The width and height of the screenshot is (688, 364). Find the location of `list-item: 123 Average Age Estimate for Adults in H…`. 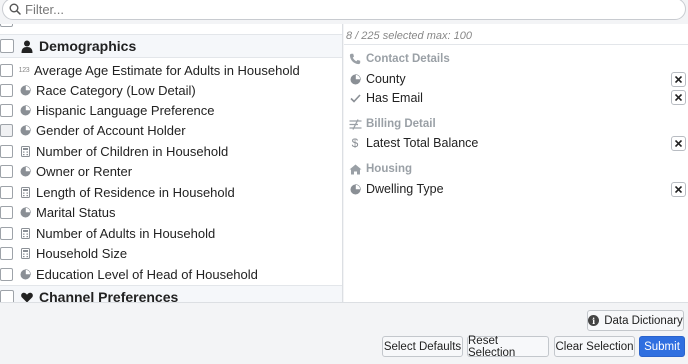

list-item: 123 Average Age Estimate for Adults in H… is located at coordinates (171, 70).